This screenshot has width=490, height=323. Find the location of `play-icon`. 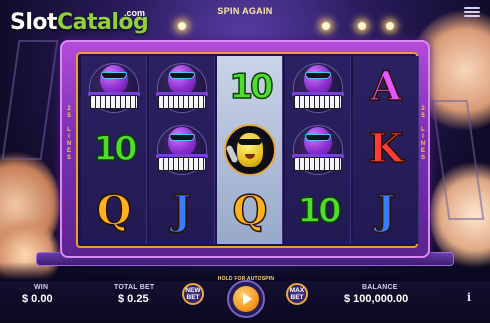

play-icon is located at coordinates (247, 299).